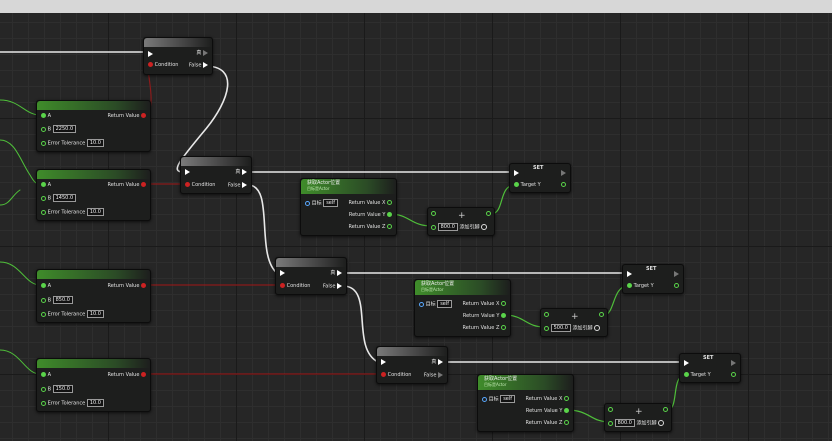  What do you see at coordinates (62, 389) in the screenshot?
I see `b-value-input: 150.0` at bounding box center [62, 389].